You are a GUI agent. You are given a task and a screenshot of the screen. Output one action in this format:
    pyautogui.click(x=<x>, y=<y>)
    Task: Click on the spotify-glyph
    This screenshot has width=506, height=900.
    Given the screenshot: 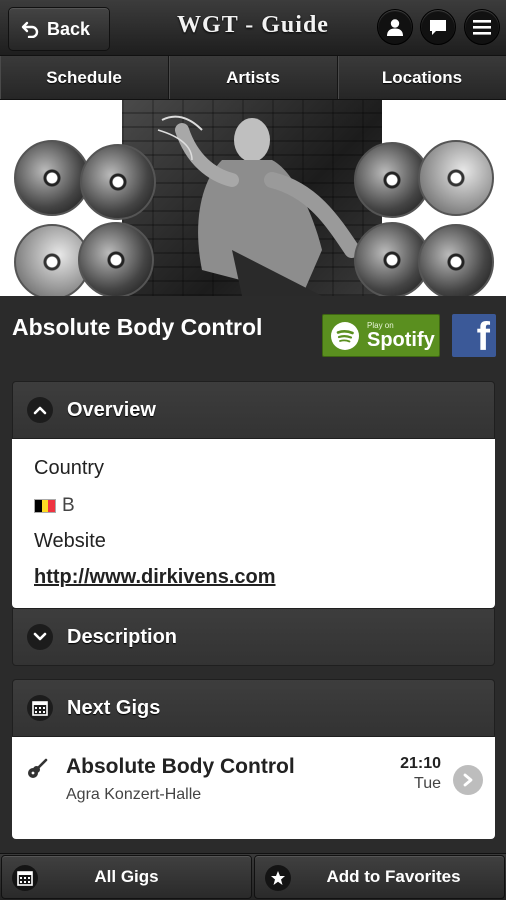 What is the action you would take?
    pyautogui.click(x=345, y=335)
    